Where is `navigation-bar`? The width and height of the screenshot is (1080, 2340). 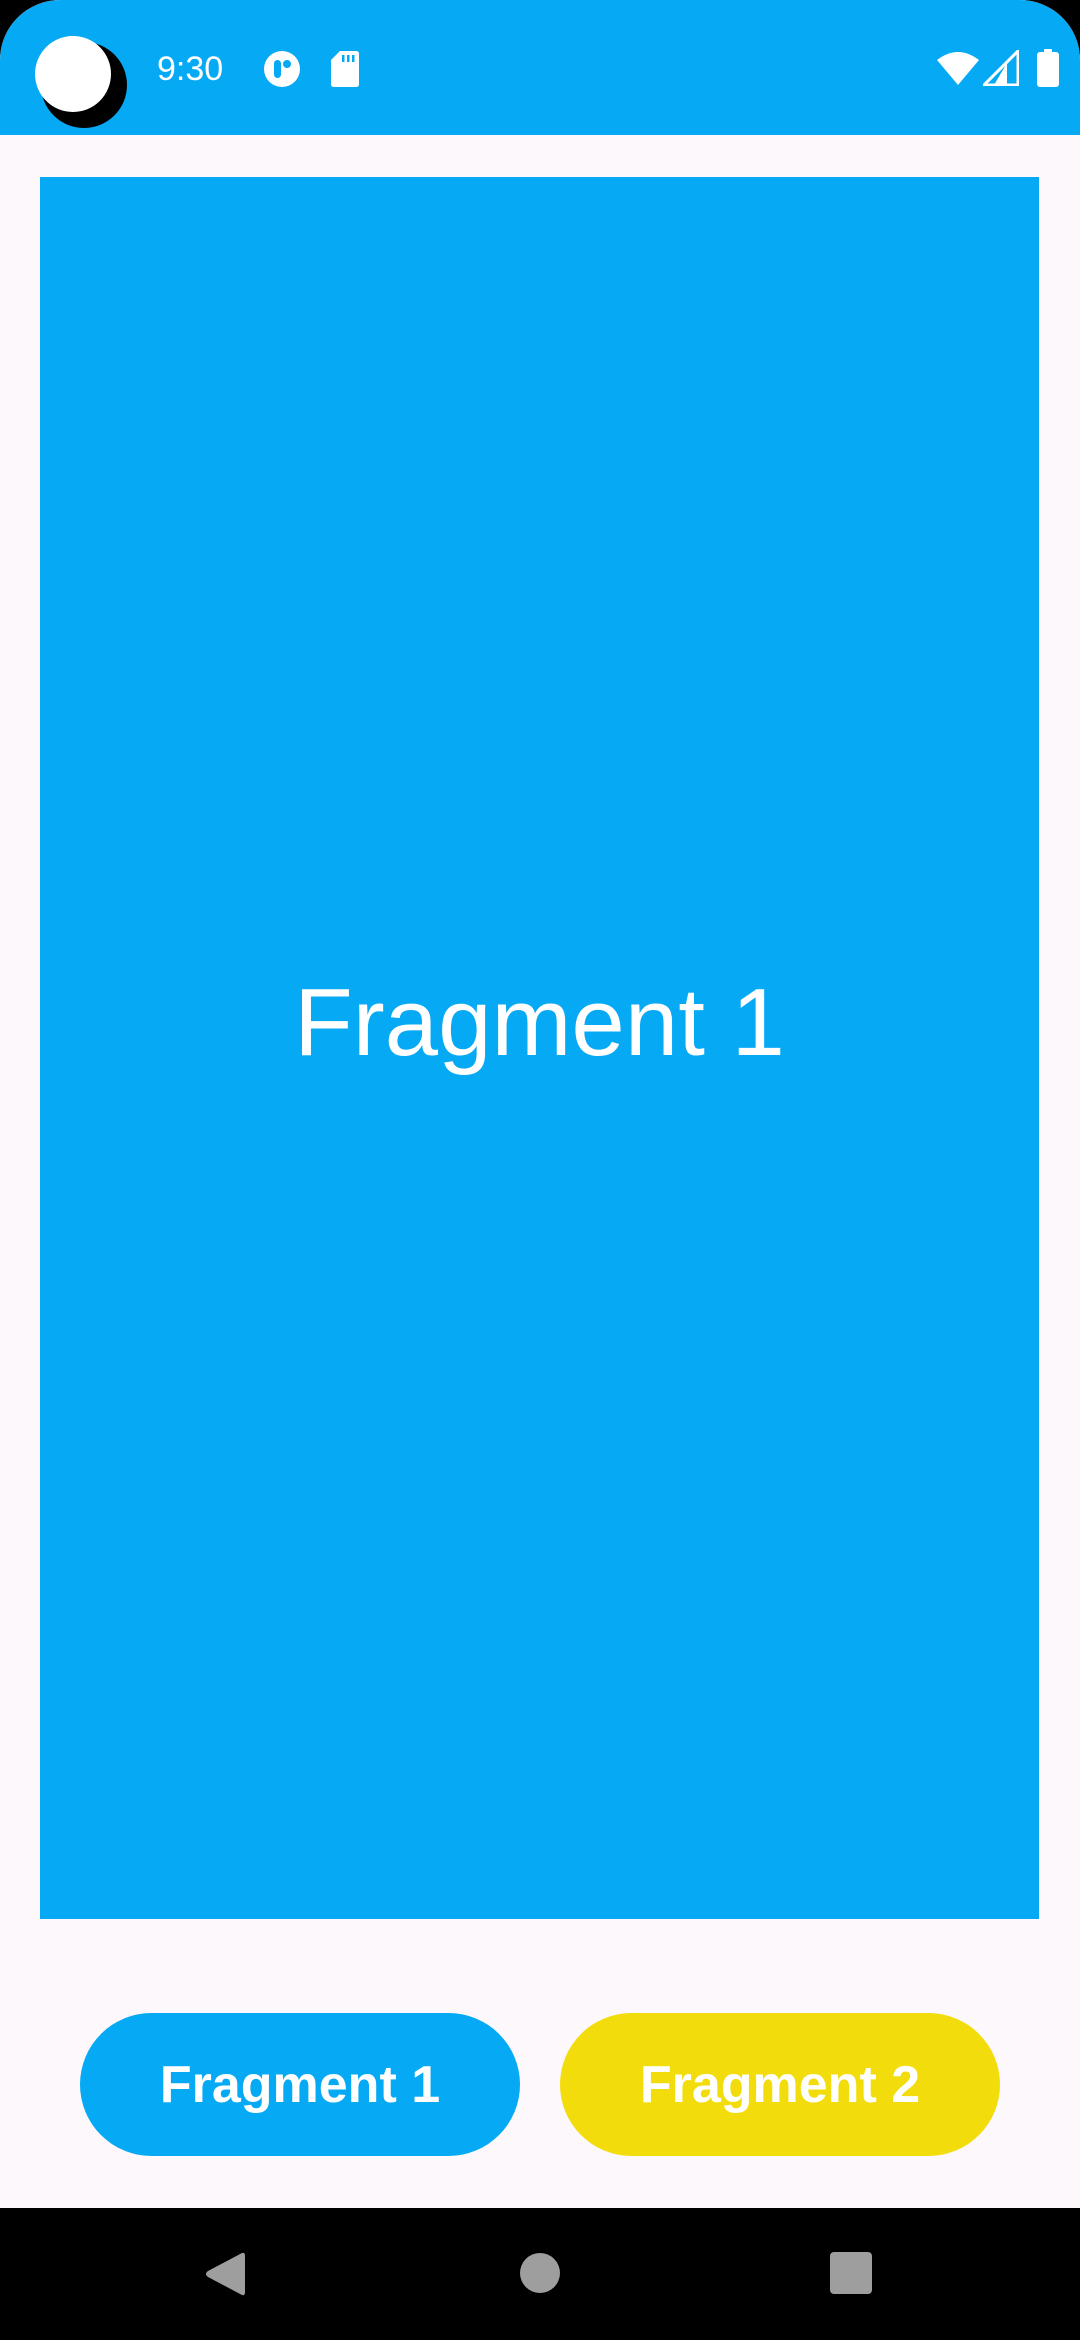
navigation-bar is located at coordinates (540, 2274).